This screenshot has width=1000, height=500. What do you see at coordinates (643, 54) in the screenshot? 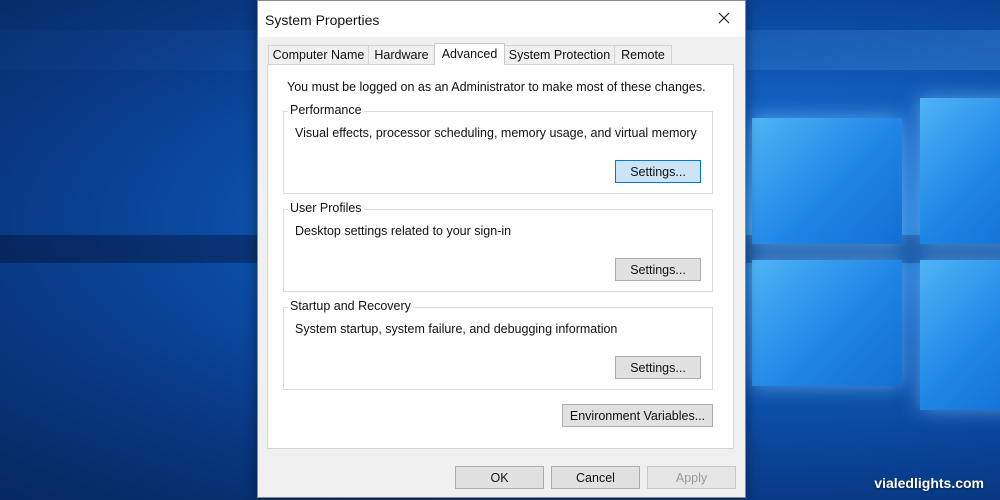
I see `tab-remote: Remote` at bounding box center [643, 54].